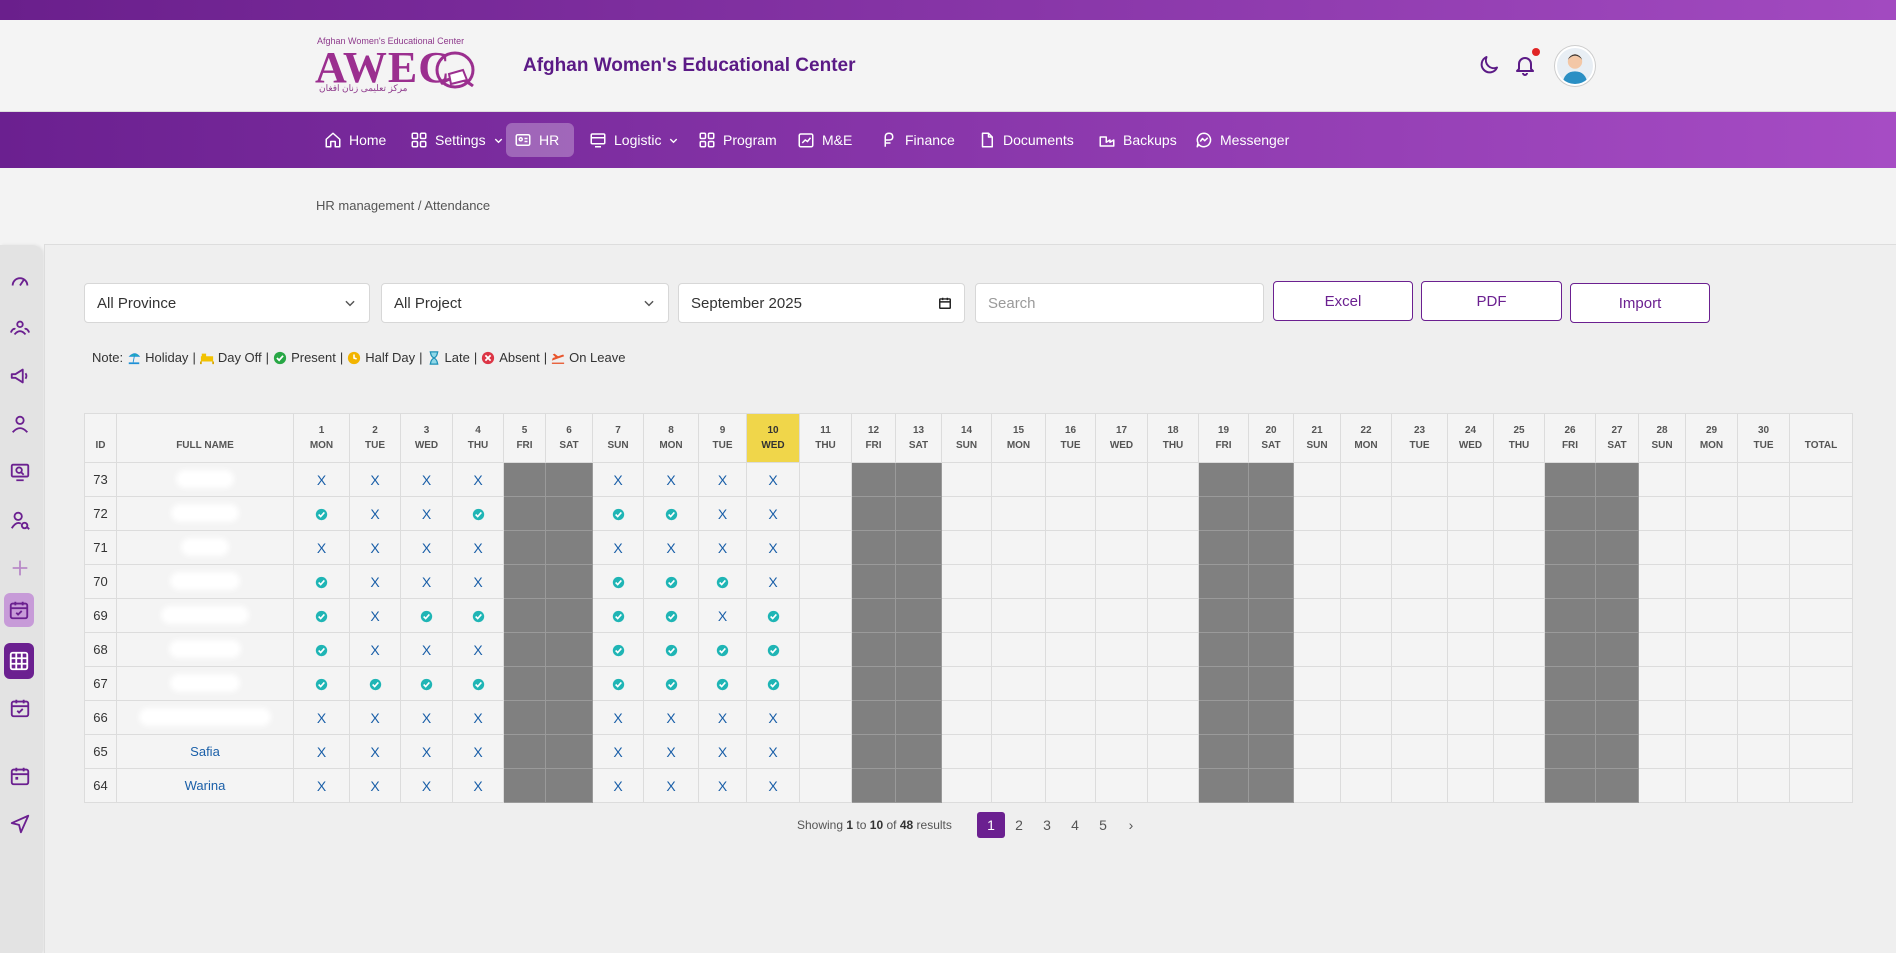  What do you see at coordinates (20, 424) in the screenshot?
I see `user-icon` at bounding box center [20, 424].